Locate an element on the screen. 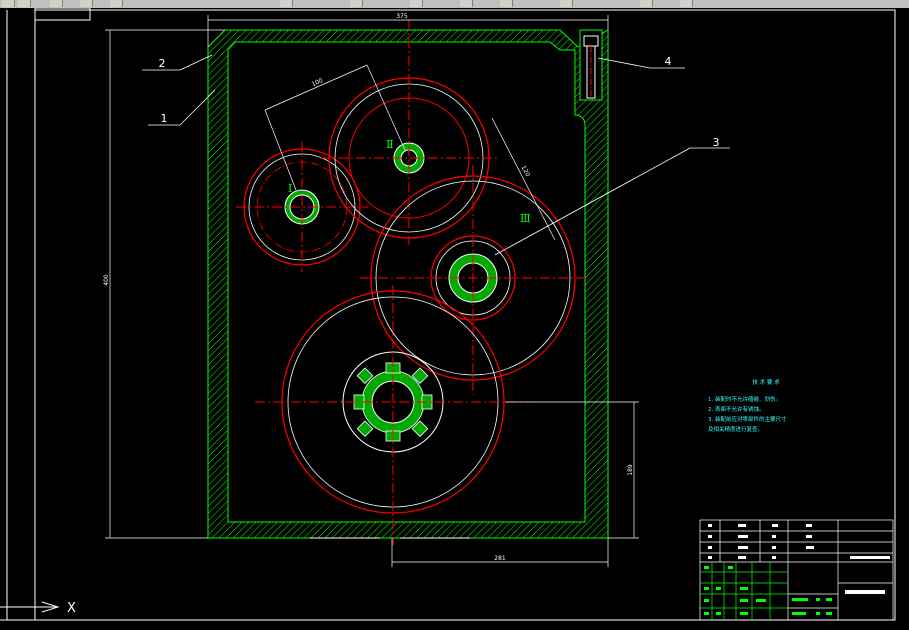 The width and height of the screenshot is (909, 630). dim-lower-vertical: 189 is located at coordinates (630, 470).